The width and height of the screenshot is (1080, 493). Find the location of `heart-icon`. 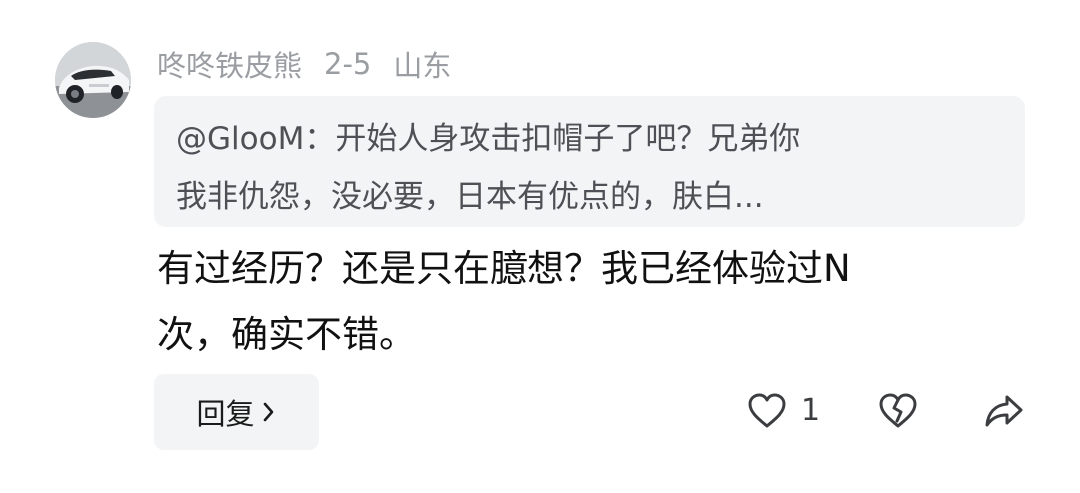

heart-icon is located at coordinates (767, 411).